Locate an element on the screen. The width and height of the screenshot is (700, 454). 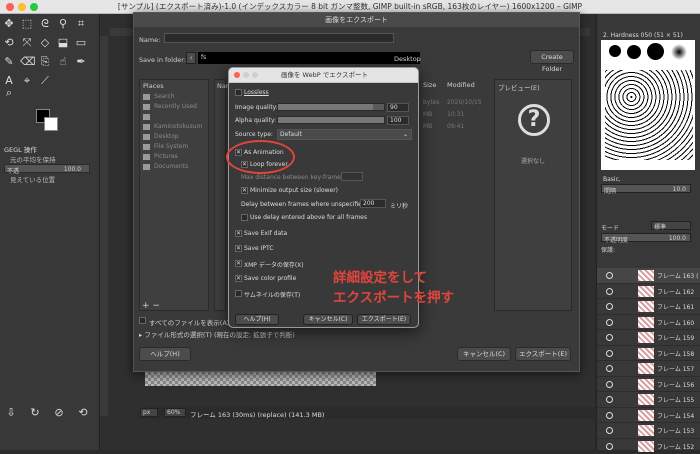
warp-icon: ⤧ is located at coordinates (27, 43).